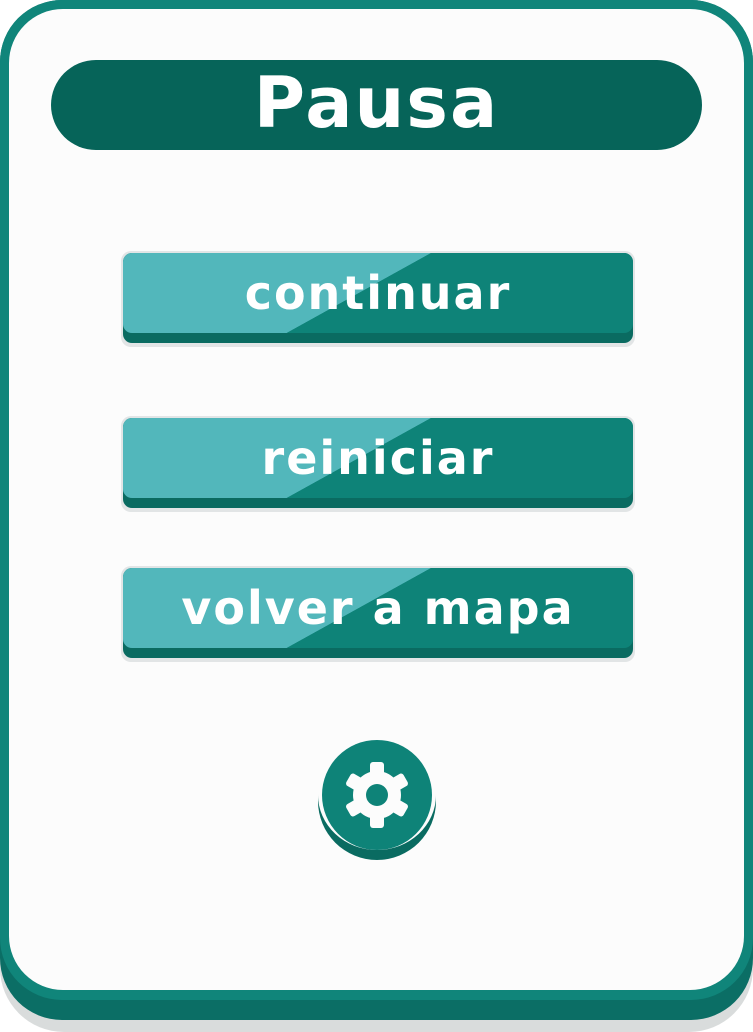  I want to click on continue-label: continuar, so click(378, 293).